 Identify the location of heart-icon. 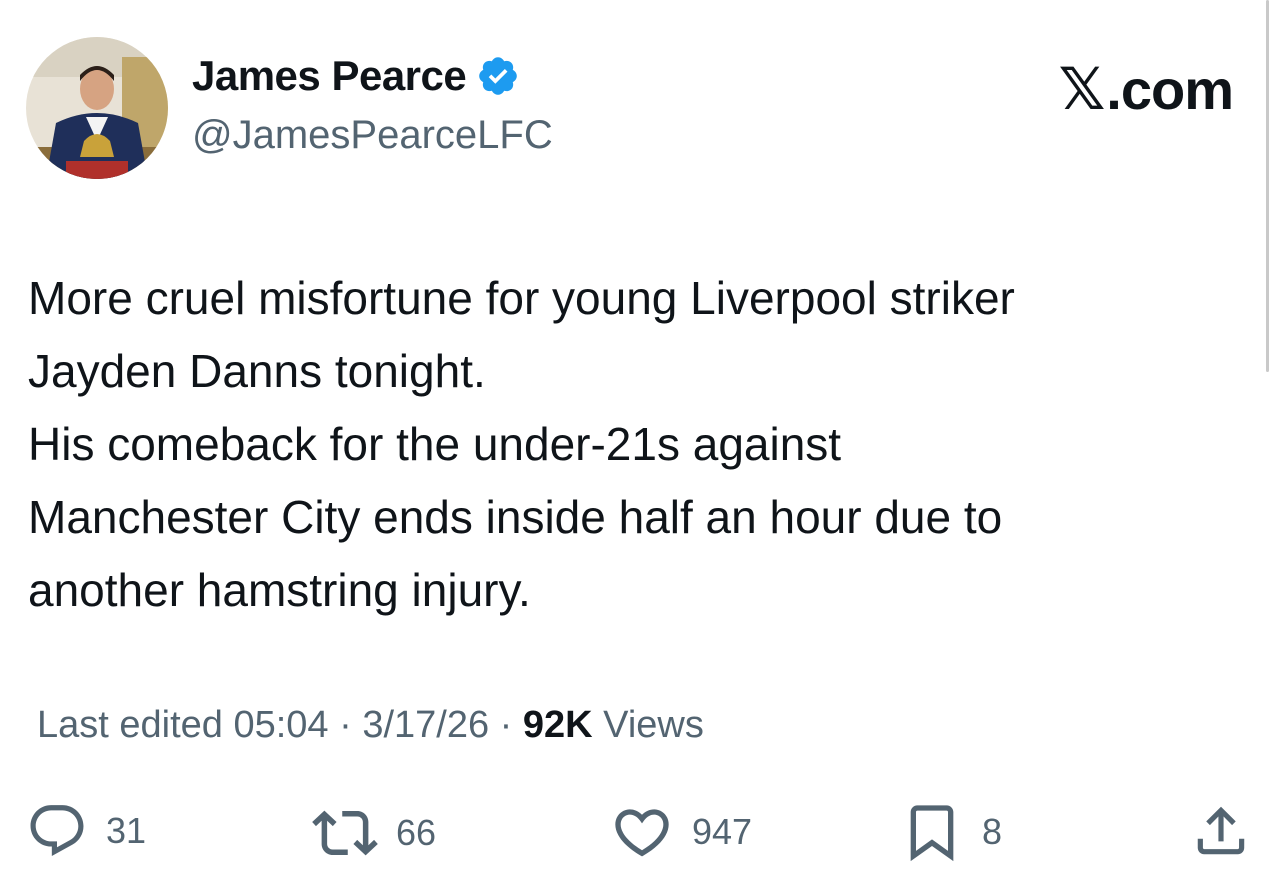
(642, 833).